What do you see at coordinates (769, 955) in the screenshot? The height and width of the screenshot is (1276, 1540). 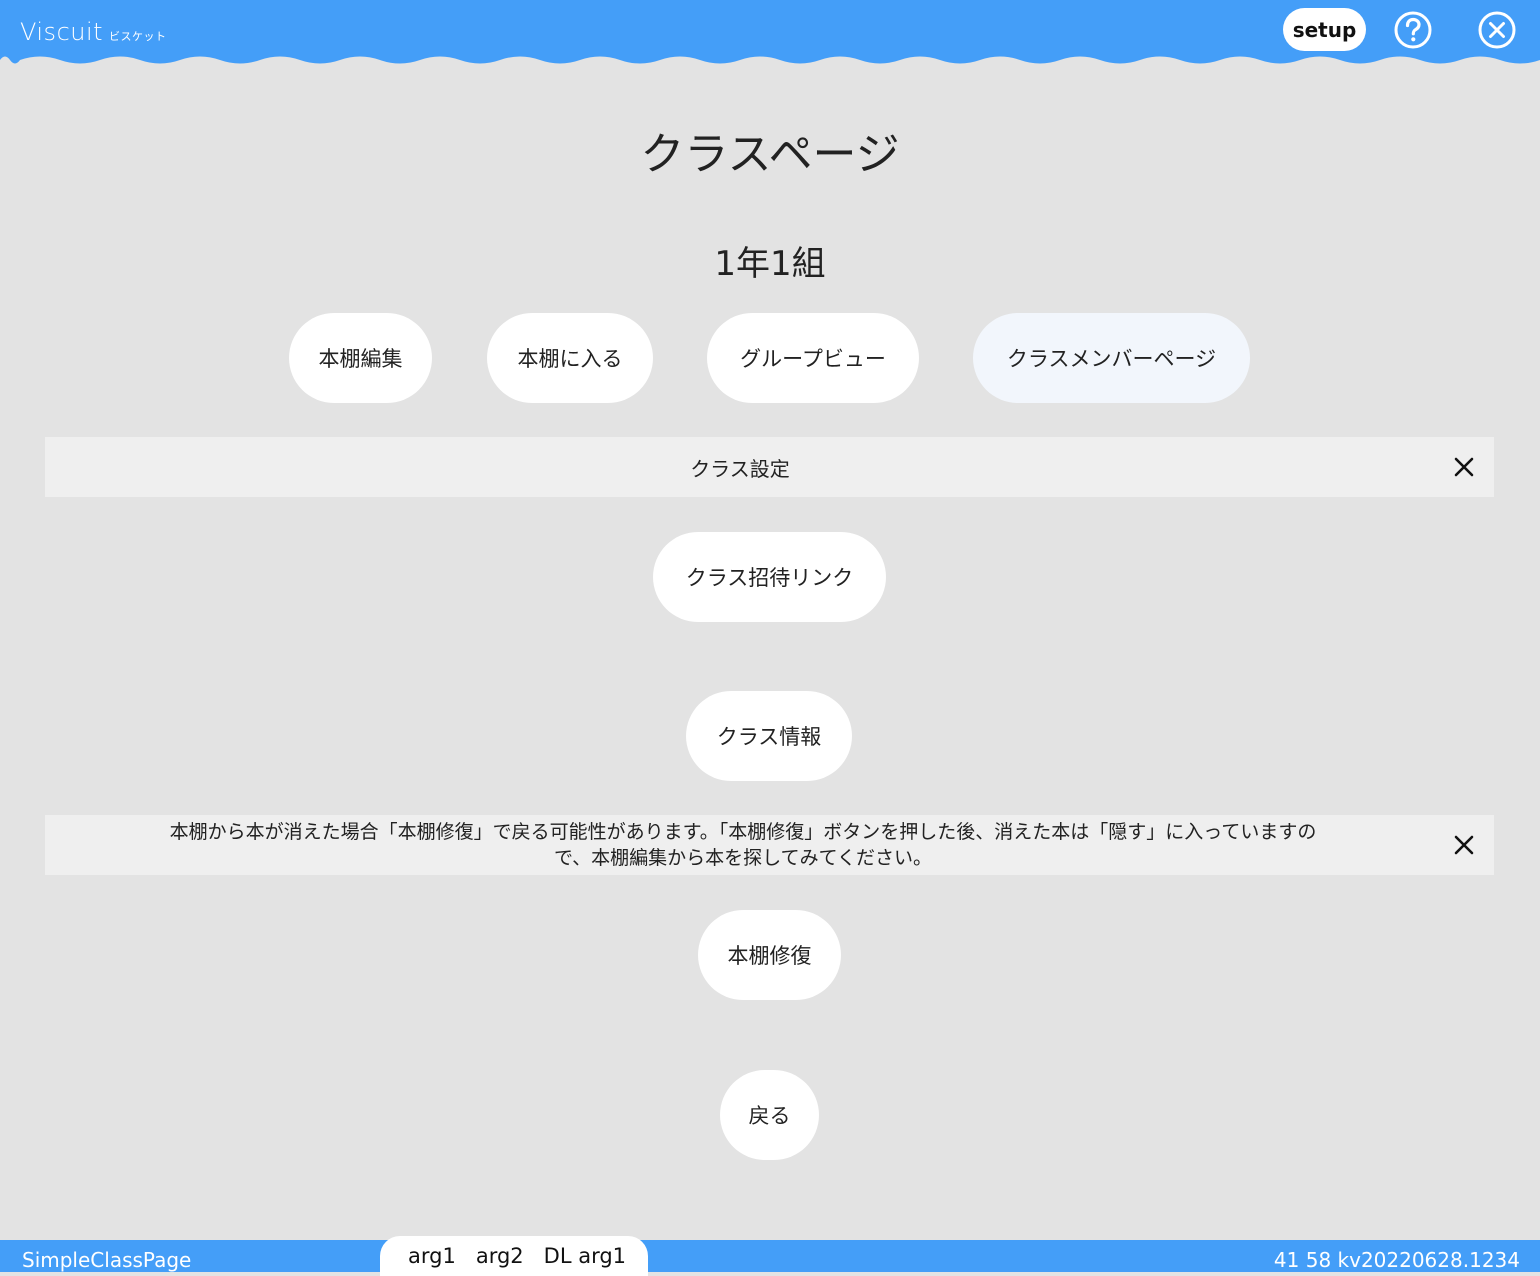 I see `repair-bookshelf-button: 本棚修復` at bounding box center [769, 955].